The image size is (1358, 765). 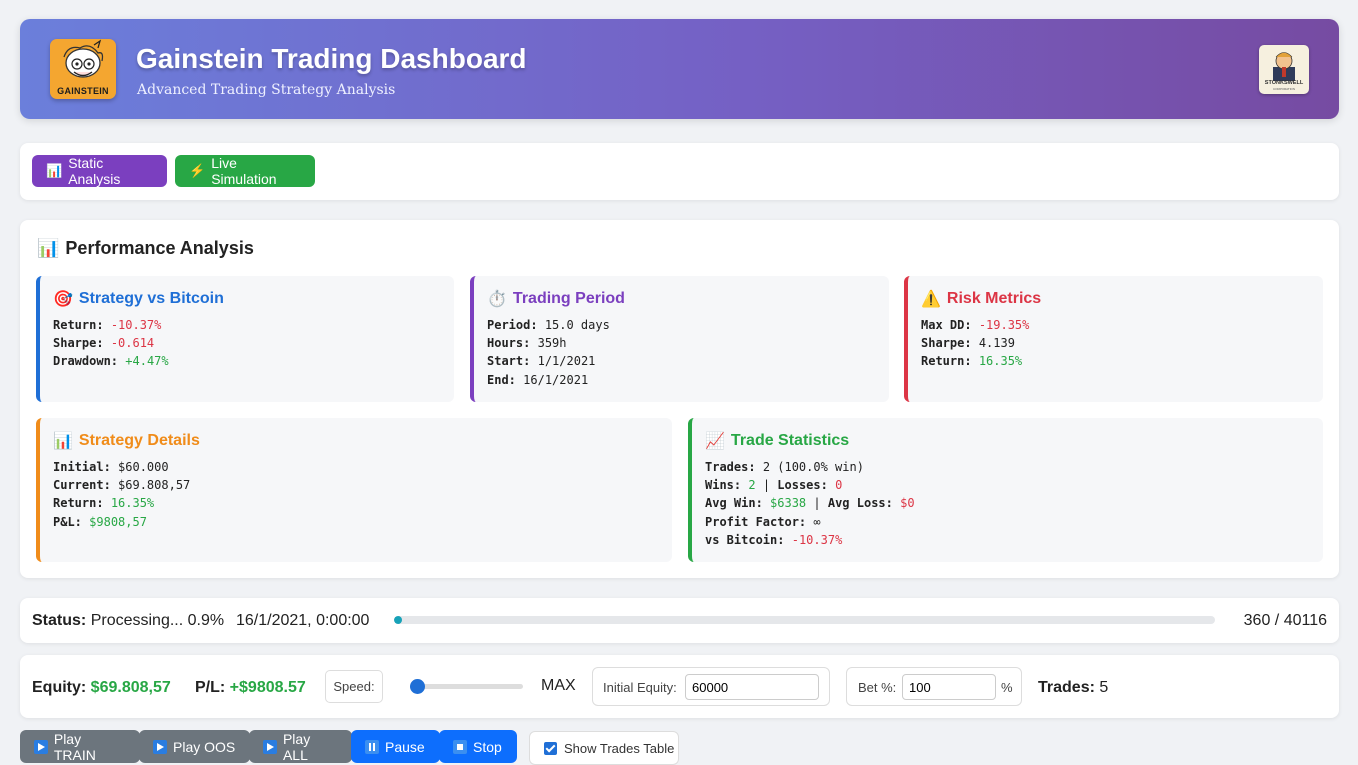 What do you see at coordinates (788, 503) in the screenshot?
I see `avgwin-value: $6338` at bounding box center [788, 503].